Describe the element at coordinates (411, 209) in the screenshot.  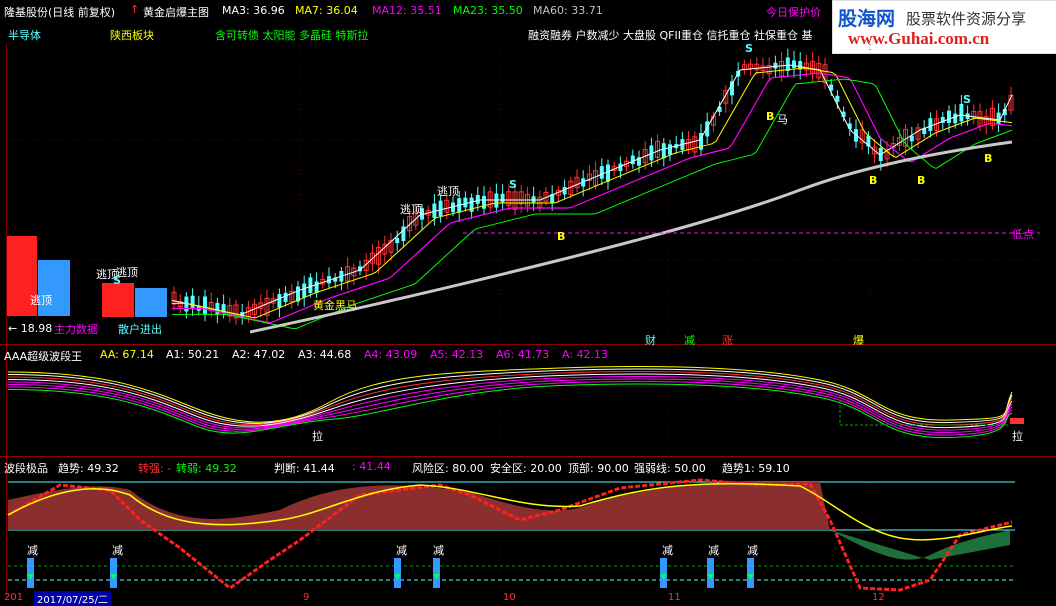
I see `escape-label-2: 逃顶` at that location.